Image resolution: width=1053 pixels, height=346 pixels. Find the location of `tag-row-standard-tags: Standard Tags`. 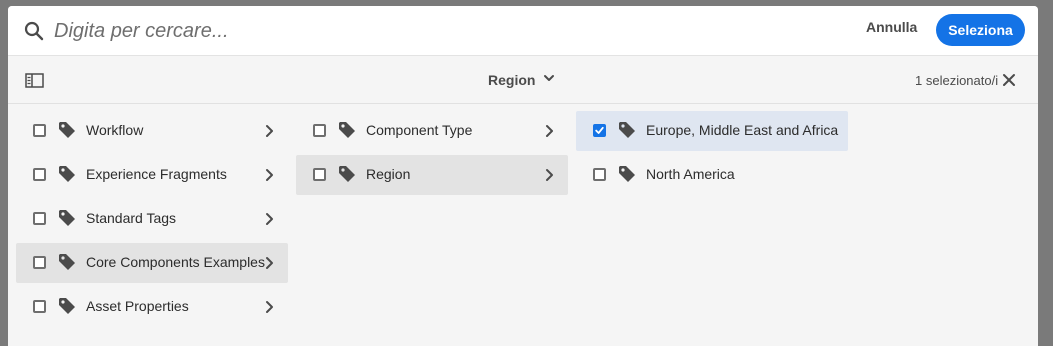

tag-row-standard-tags: Standard Tags is located at coordinates (152, 219).